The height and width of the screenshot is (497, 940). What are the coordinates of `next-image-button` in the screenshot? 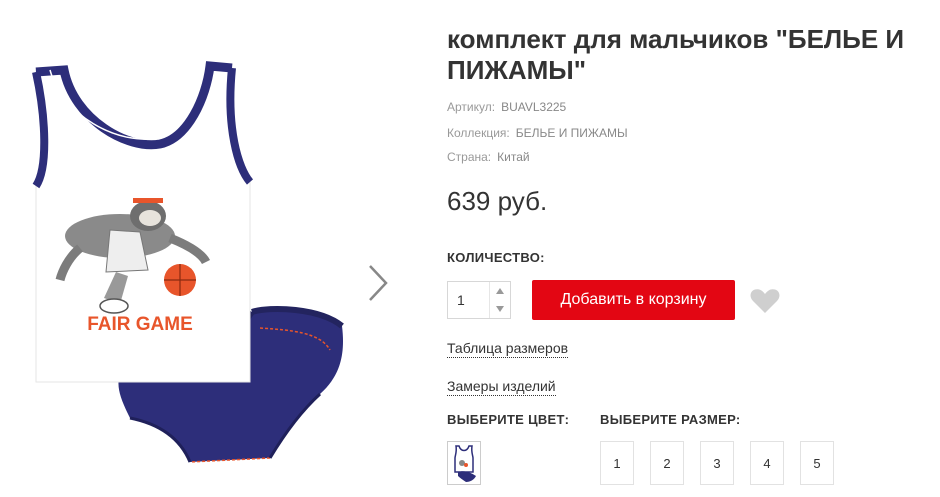 It's located at (377, 283).